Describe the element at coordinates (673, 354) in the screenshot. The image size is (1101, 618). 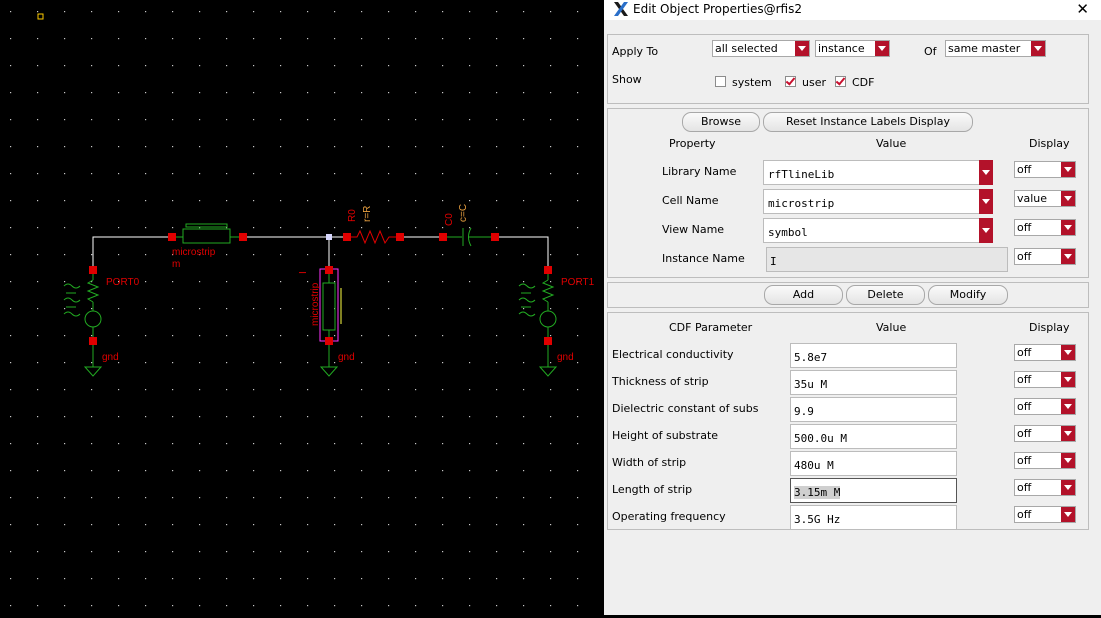
I see `cdf-row-label: Electrical conductivity` at that location.